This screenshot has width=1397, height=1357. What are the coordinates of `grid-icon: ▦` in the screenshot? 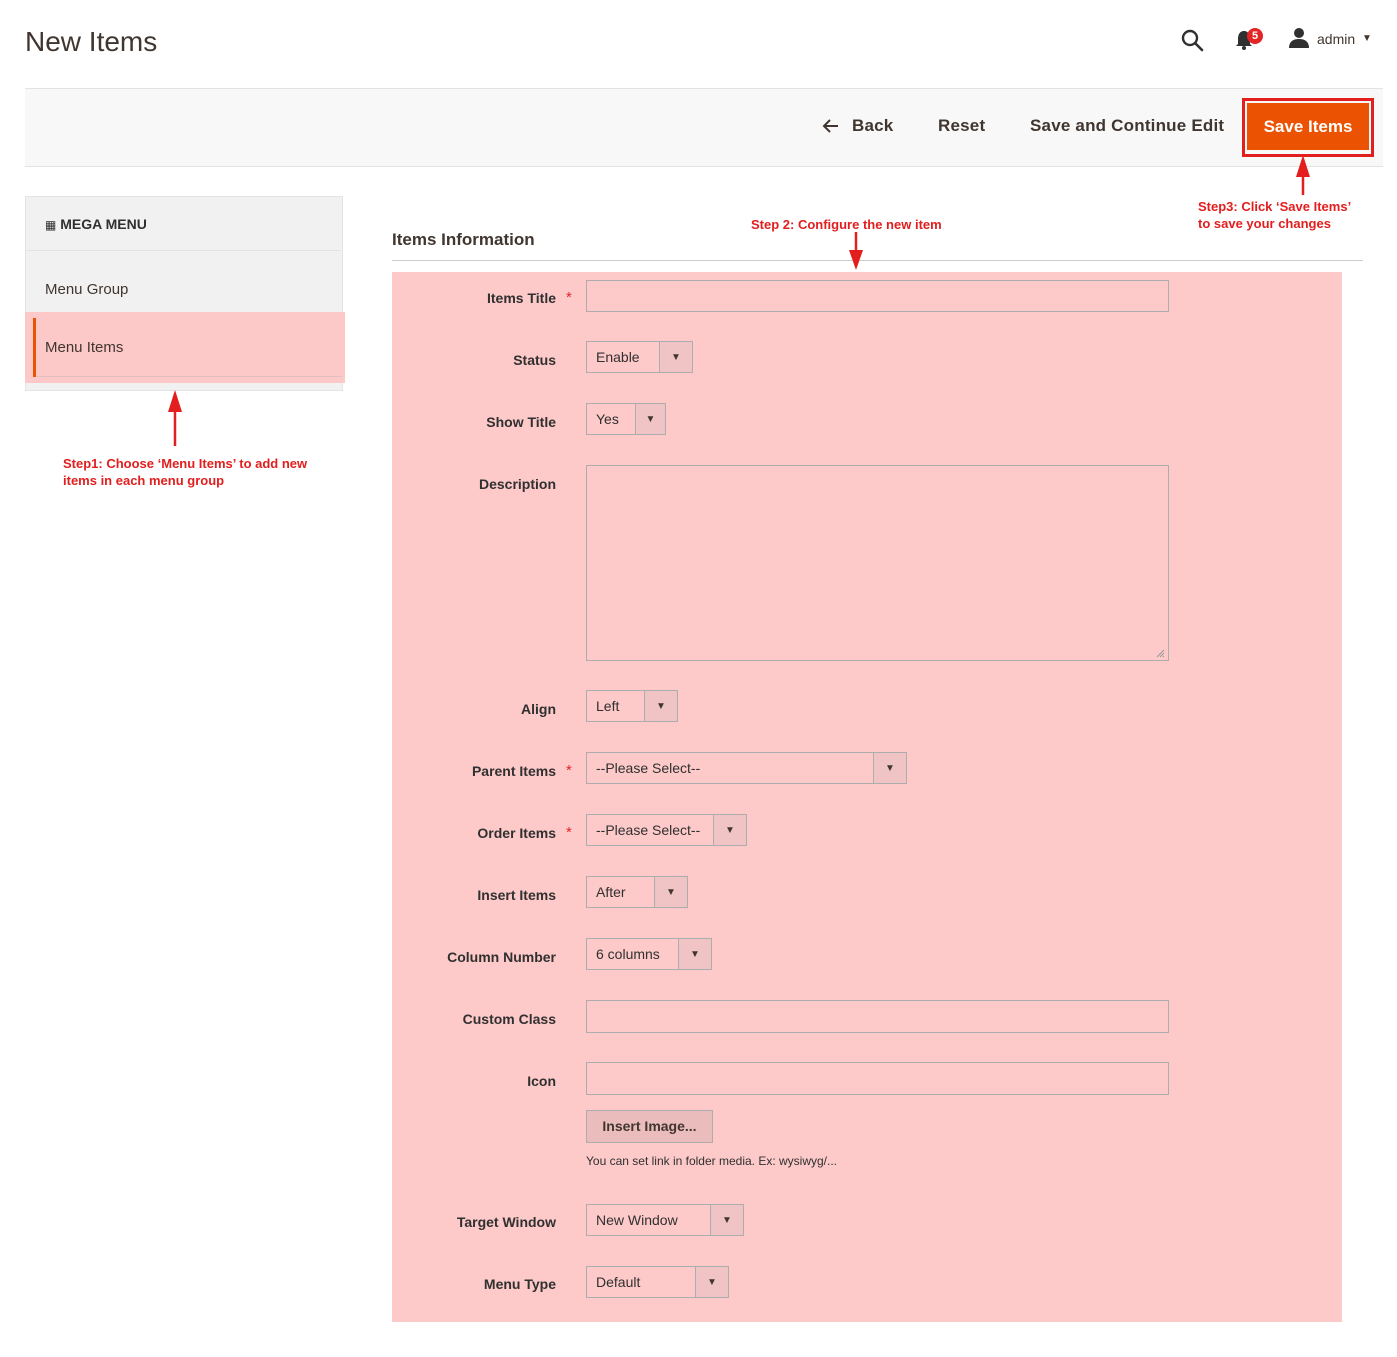 It's located at (51, 225).